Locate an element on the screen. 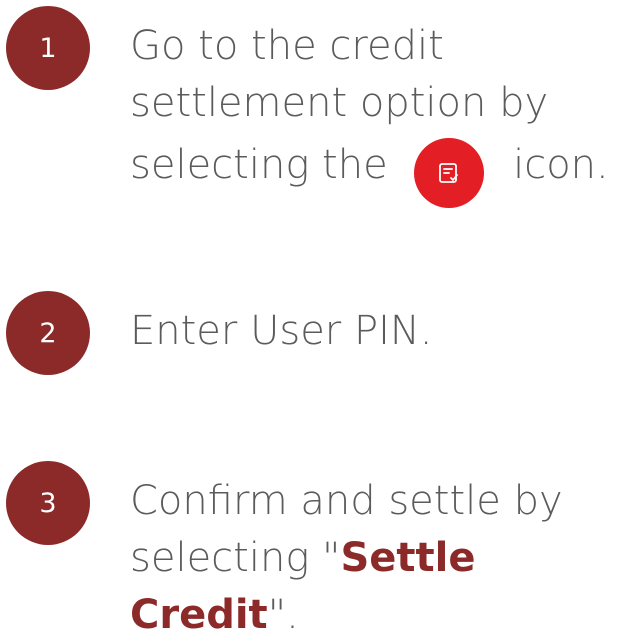  step-1-number: 1 is located at coordinates (48, 48).